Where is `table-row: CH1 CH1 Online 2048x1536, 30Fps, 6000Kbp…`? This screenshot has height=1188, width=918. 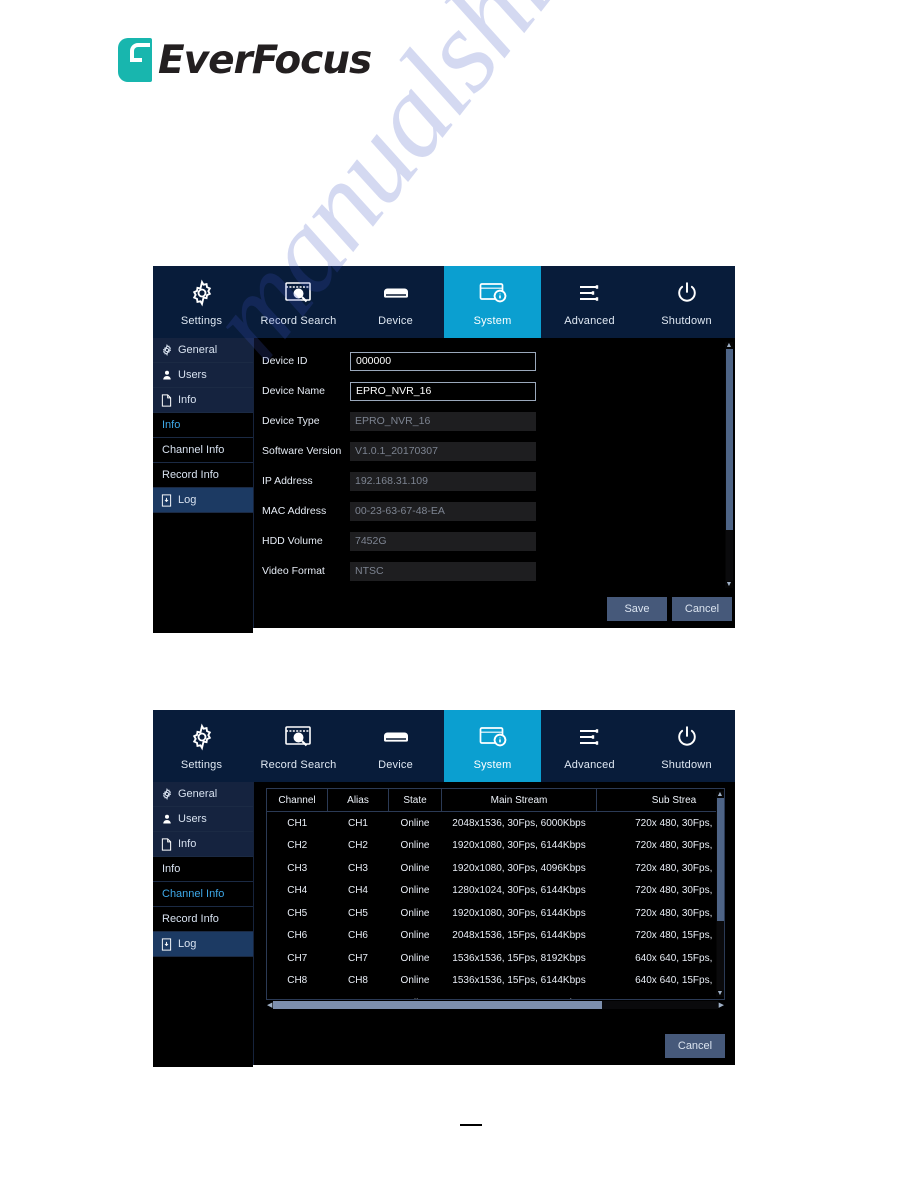 table-row: CH1 CH1 Online 2048x1536, 30Fps, 6000Kbp… is located at coordinates (495, 823).